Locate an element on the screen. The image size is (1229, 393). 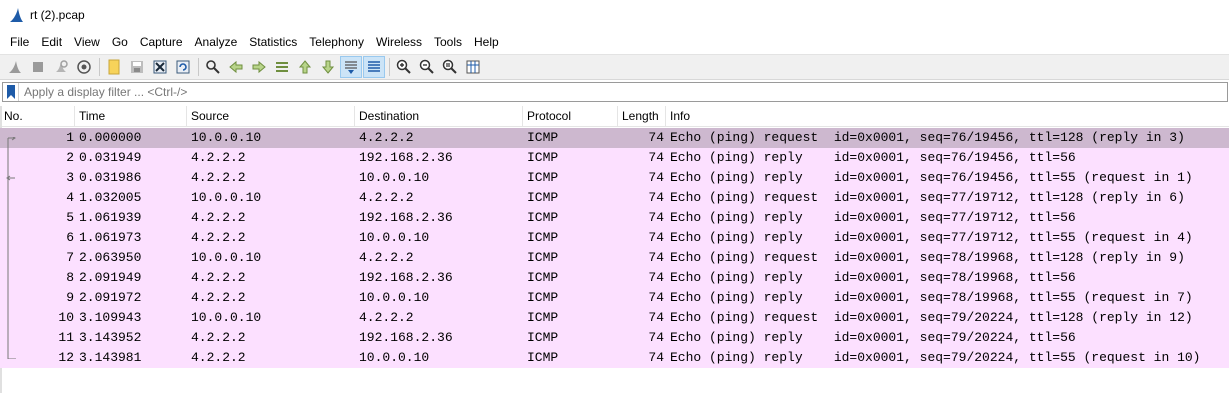
menu-help: Help is located at coordinates (486, 42).